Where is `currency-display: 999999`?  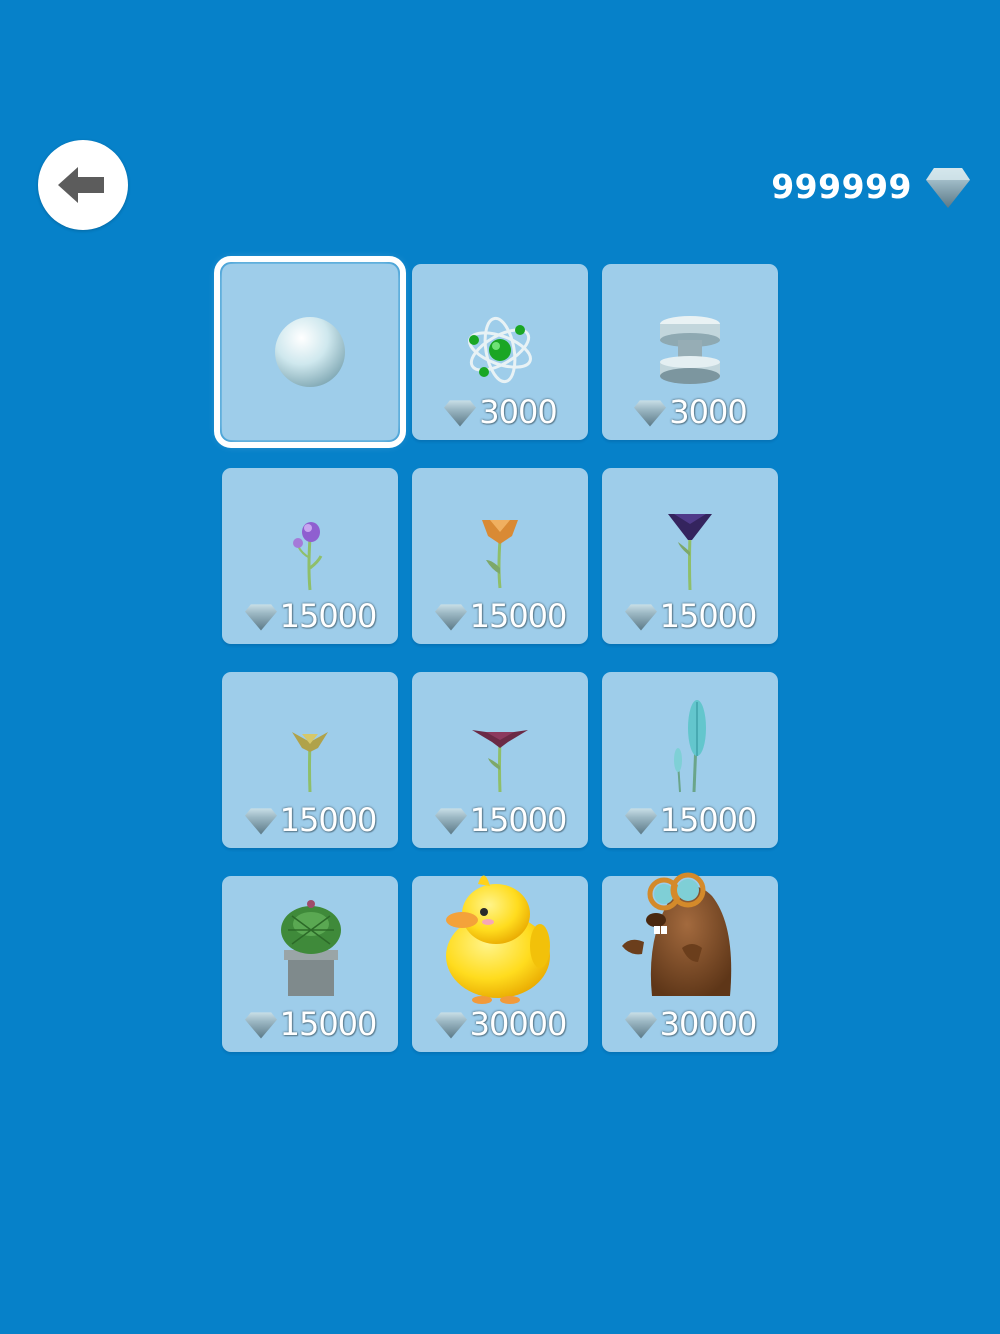
currency-display: 999999 is located at coordinates (870, 186).